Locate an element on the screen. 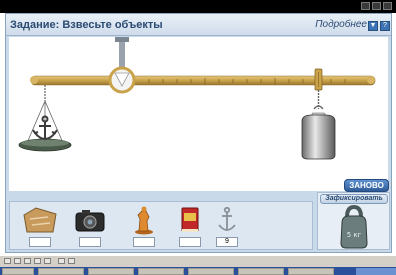 Image resolution: width=396 pixels, height=275 pixels. reset-button: ЗАНОВО is located at coordinates (366, 185).